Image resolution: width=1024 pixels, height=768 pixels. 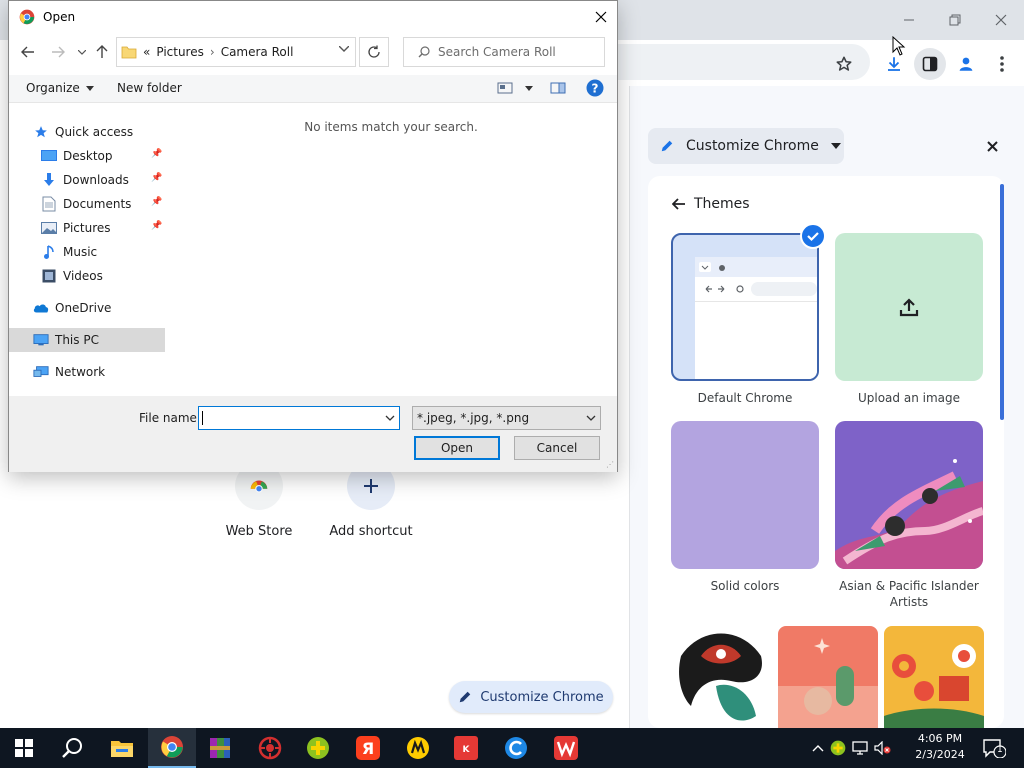 I want to click on nav-videos: Videos, so click(x=87, y=276).